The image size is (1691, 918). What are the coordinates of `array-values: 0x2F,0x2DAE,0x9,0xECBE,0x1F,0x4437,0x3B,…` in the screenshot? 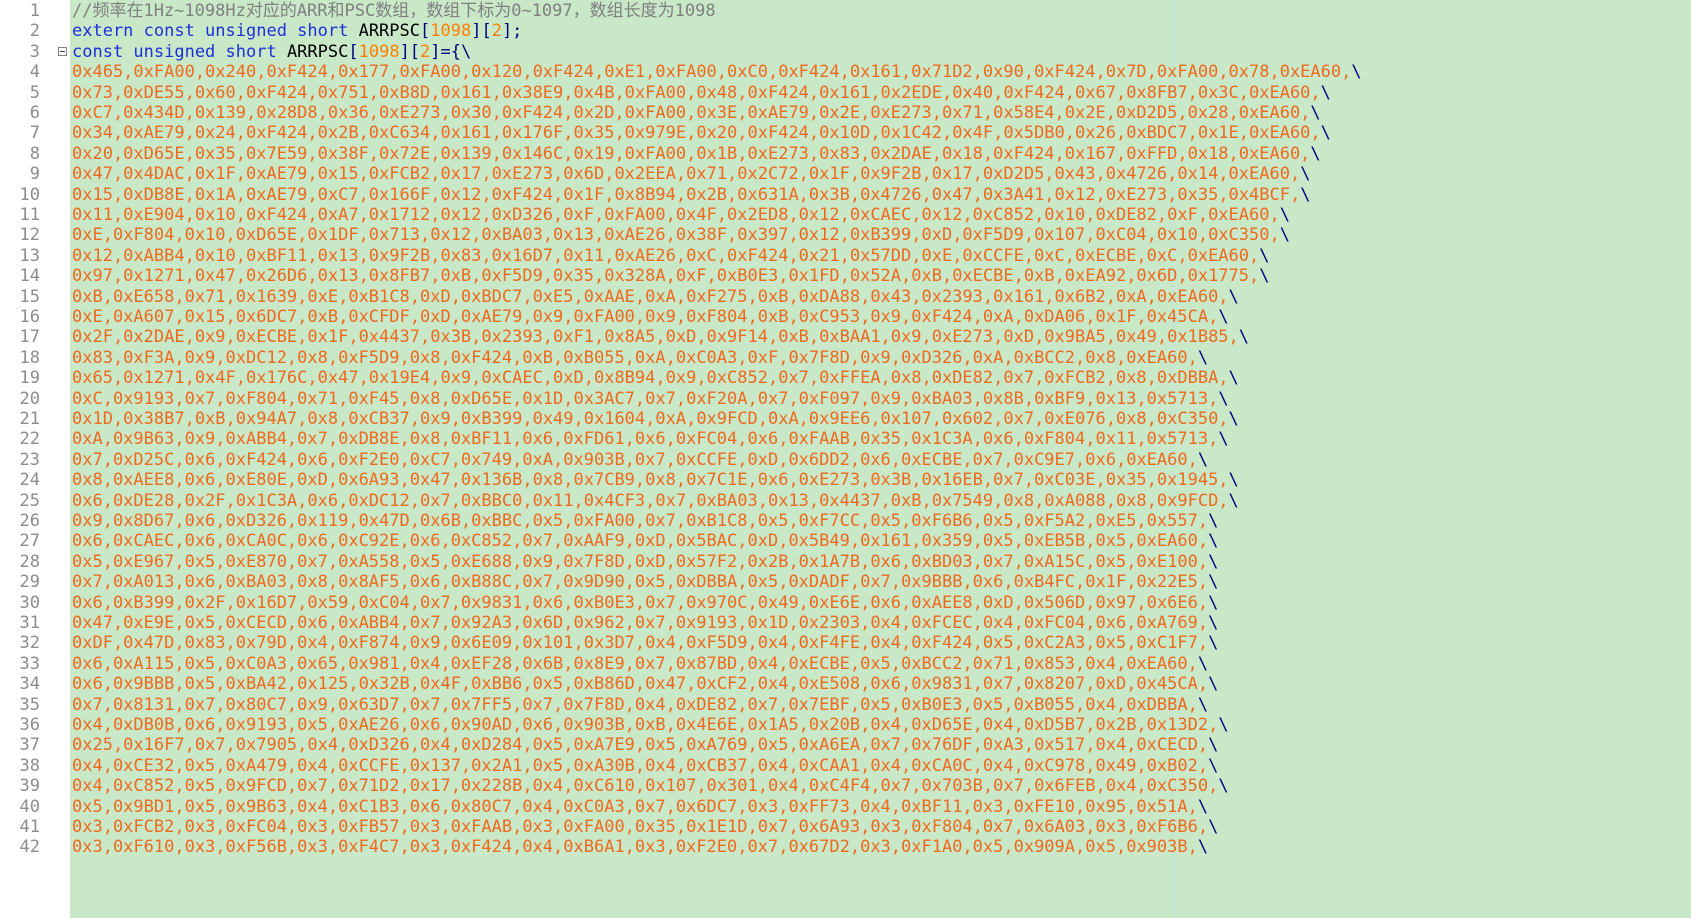 It's located at (655, 337).